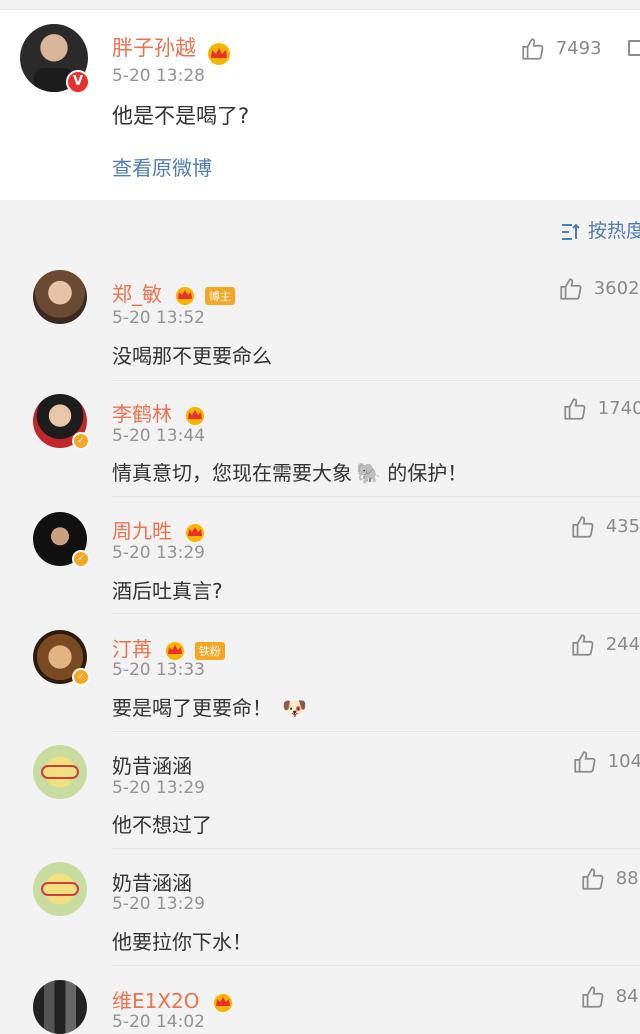 The width and height of the screenshot is (640, 1034). What do you see at coordinates (173, 999) in the screenshot?
I see `comment-author-name: 维E1X2O` at bounding box center [173, 999].